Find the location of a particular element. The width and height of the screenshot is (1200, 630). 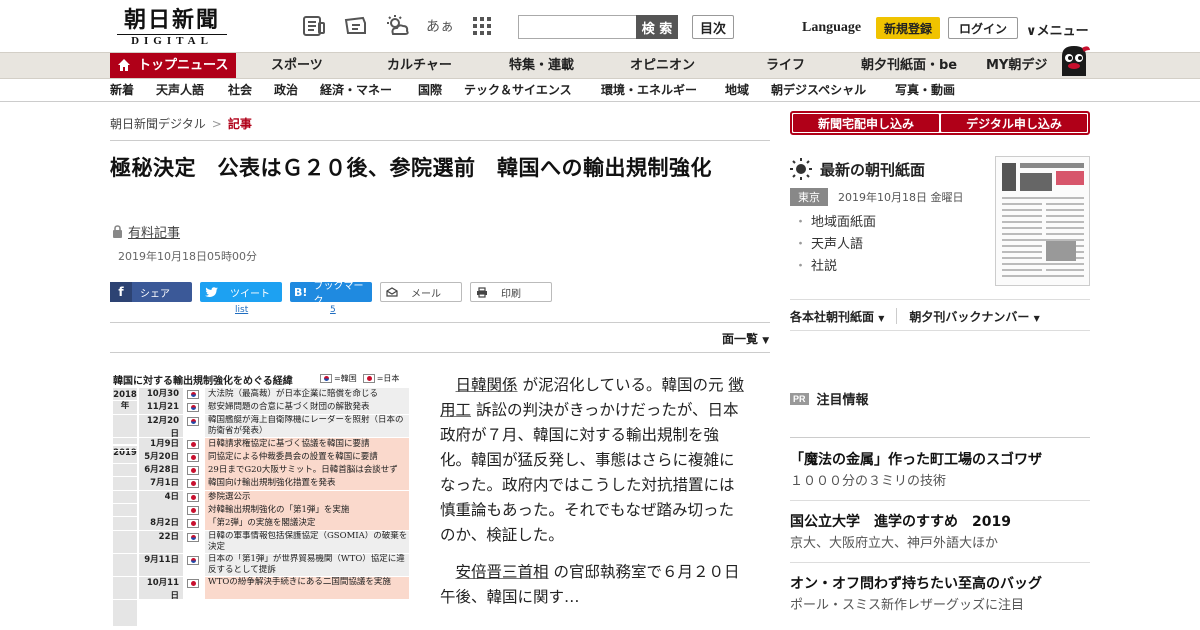

promo-item: オン・オフ問わず持ちたい至高のバッグ ポール・スミス新作レザーグッズに注目 is located at coordinates (940, 595).